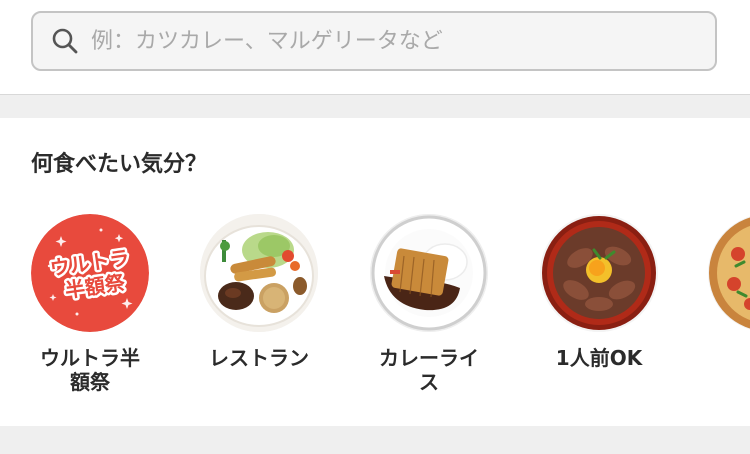 The image size is (750, 454). What do you see at coordinates (599, 273) in the screenshot?
I see `single-serving-bowl-icon` at bounding box center [599, 273].